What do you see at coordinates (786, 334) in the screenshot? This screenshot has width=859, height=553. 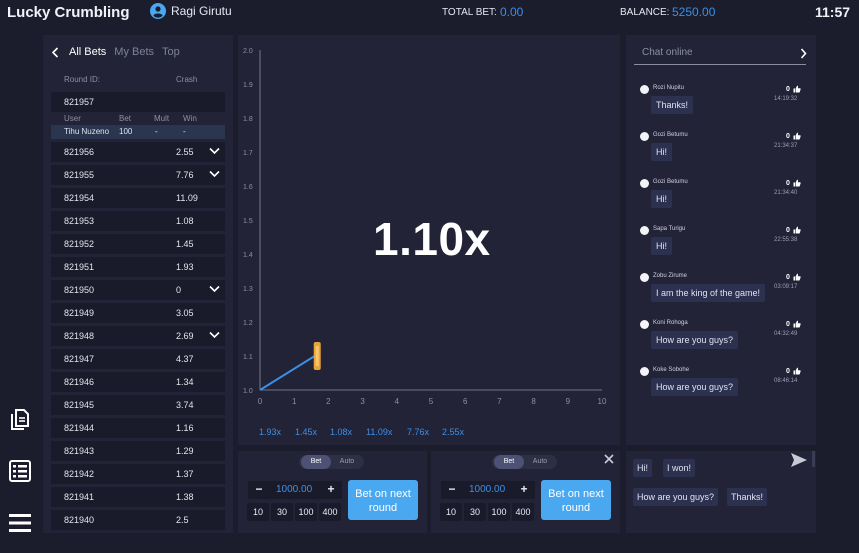 I see `chat-timestamp: 04:32:49` at bounding box center [786, 334].